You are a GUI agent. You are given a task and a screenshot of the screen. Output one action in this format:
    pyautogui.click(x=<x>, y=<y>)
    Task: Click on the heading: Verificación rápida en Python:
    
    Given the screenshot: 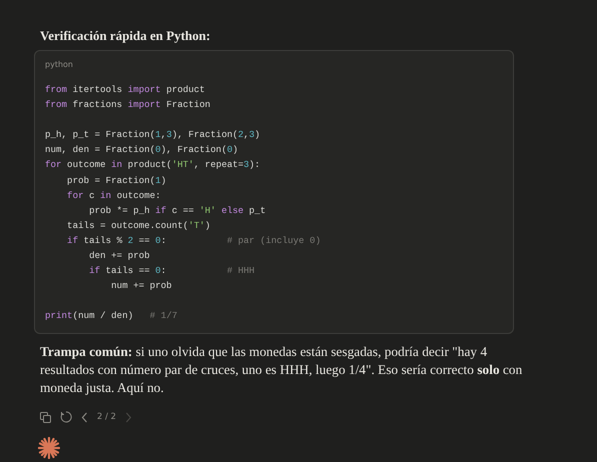 What is the action you would take?
    pyautogui.click(x=125, y=36)
    